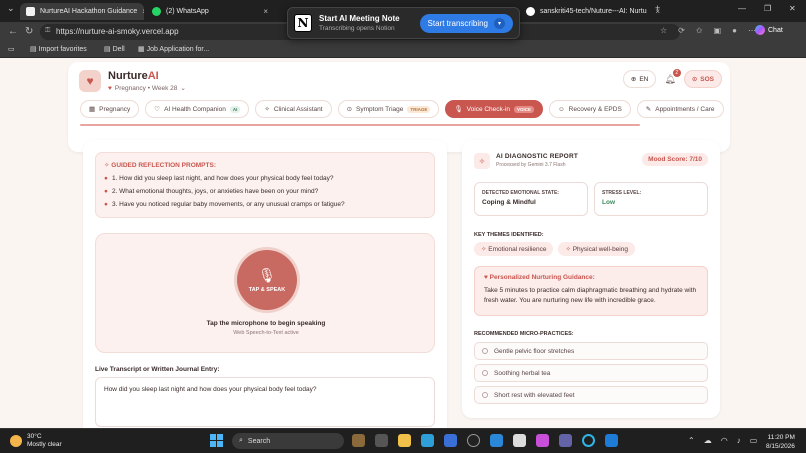 This screenshot has height=453, width=806. What do you see at coordinates (524, 109) in the screenshot?
I see `tab-tag: VOICE` at bounding box center [524, 109].